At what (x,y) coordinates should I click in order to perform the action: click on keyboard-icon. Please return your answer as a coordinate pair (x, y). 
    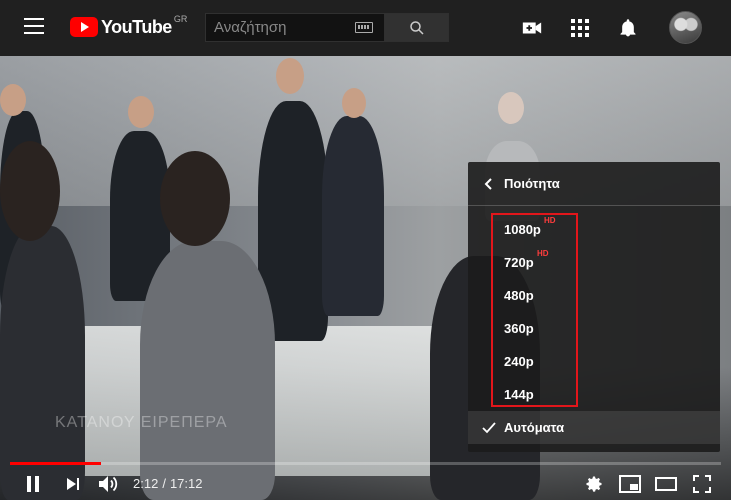
    Looking at the image, I should click on (364, 27).